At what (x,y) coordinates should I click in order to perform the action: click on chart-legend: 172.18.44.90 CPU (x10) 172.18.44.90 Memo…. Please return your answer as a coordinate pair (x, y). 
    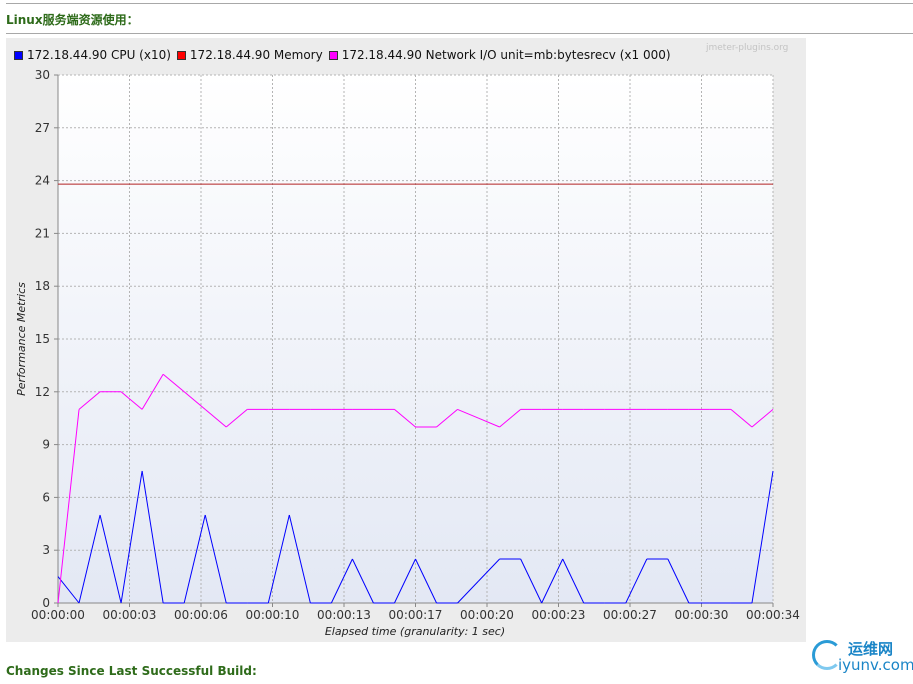
    Looking at the image, I should click on (345, 55).